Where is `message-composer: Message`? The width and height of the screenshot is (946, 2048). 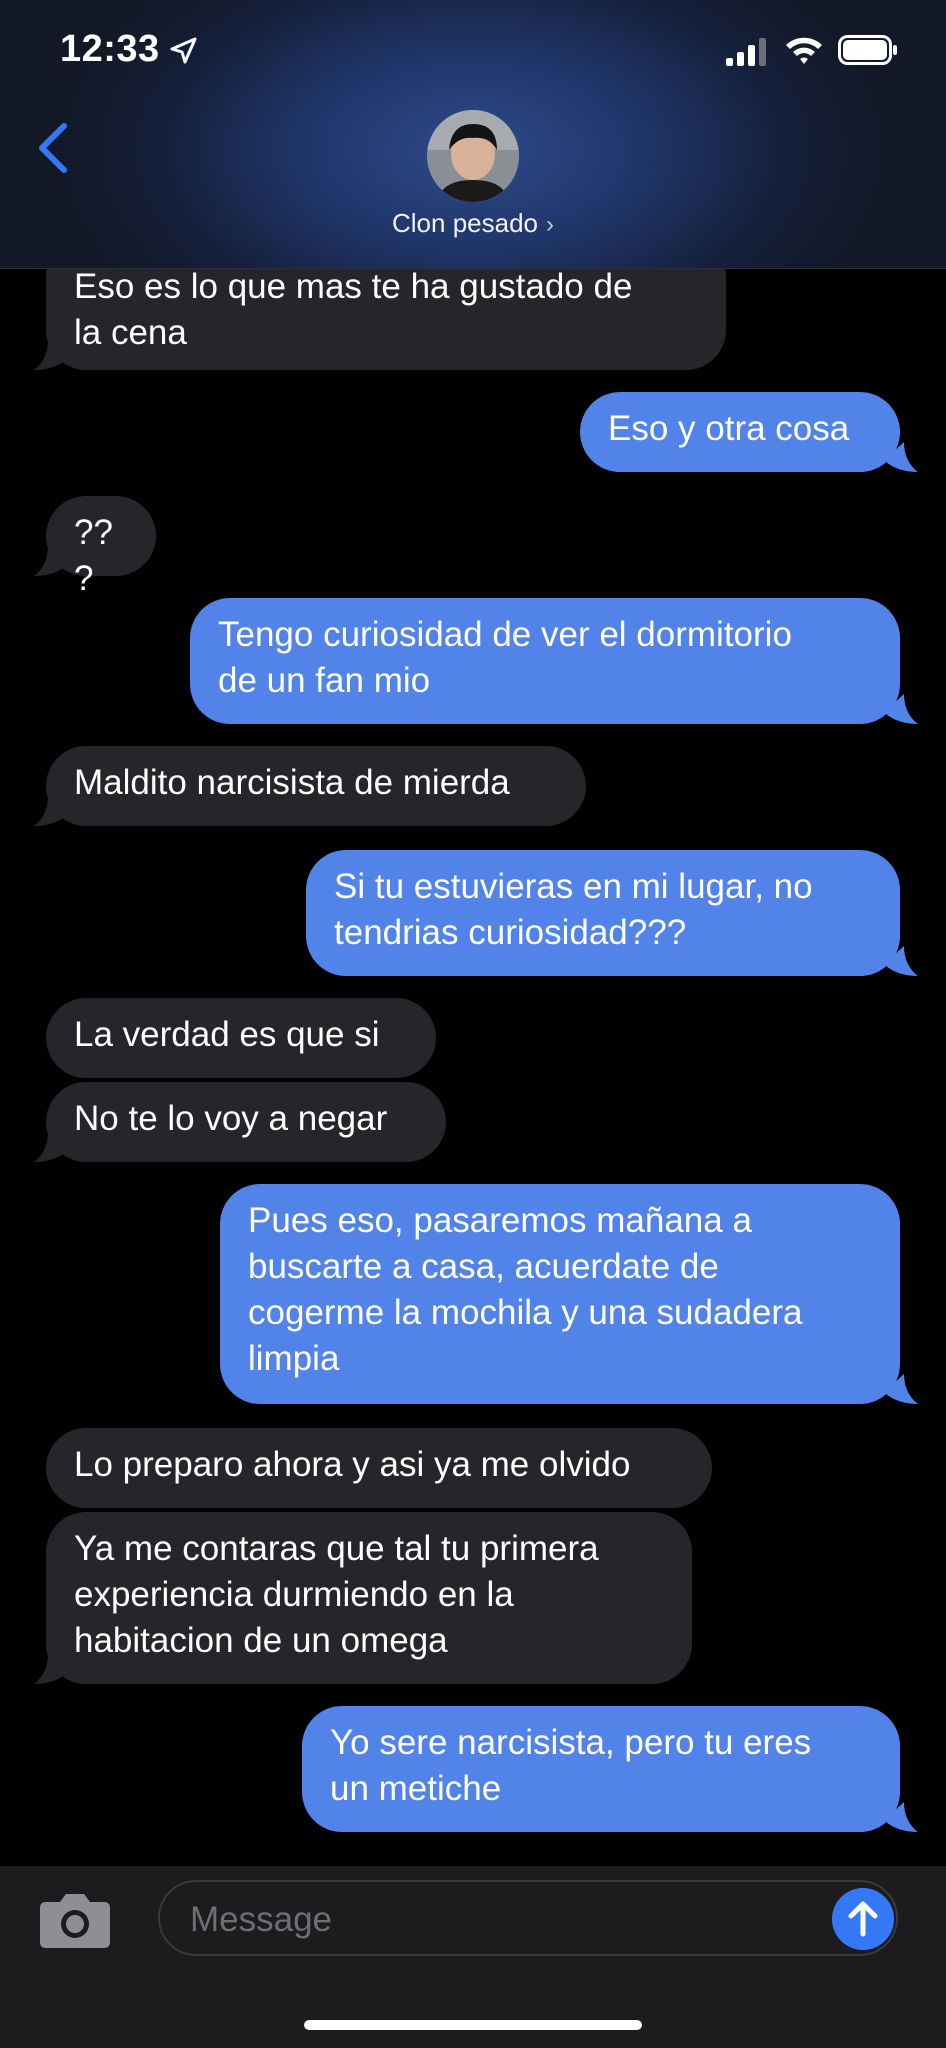
message-composer: Message is located at coordinates (473, 1957).